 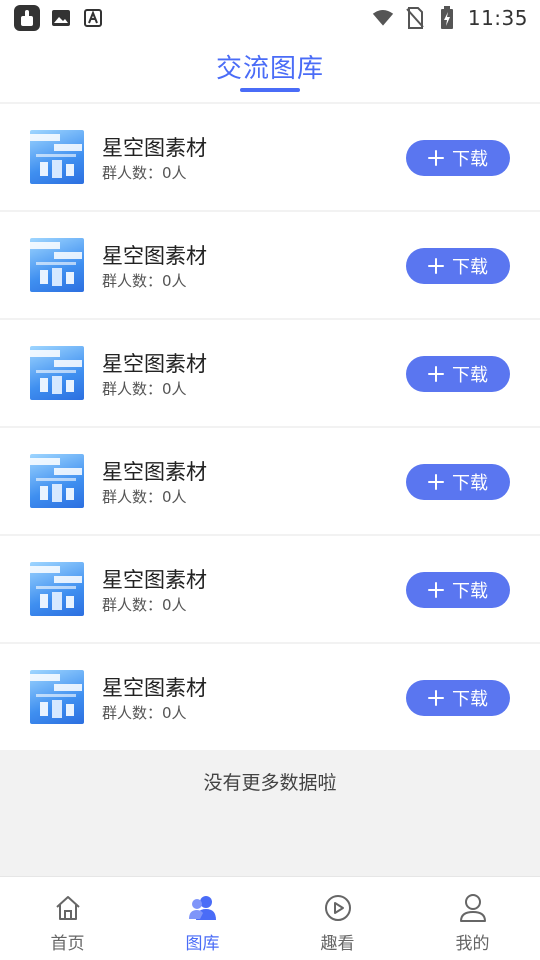 I want to click on gallery-users-icon, so click(x=203, y=908).